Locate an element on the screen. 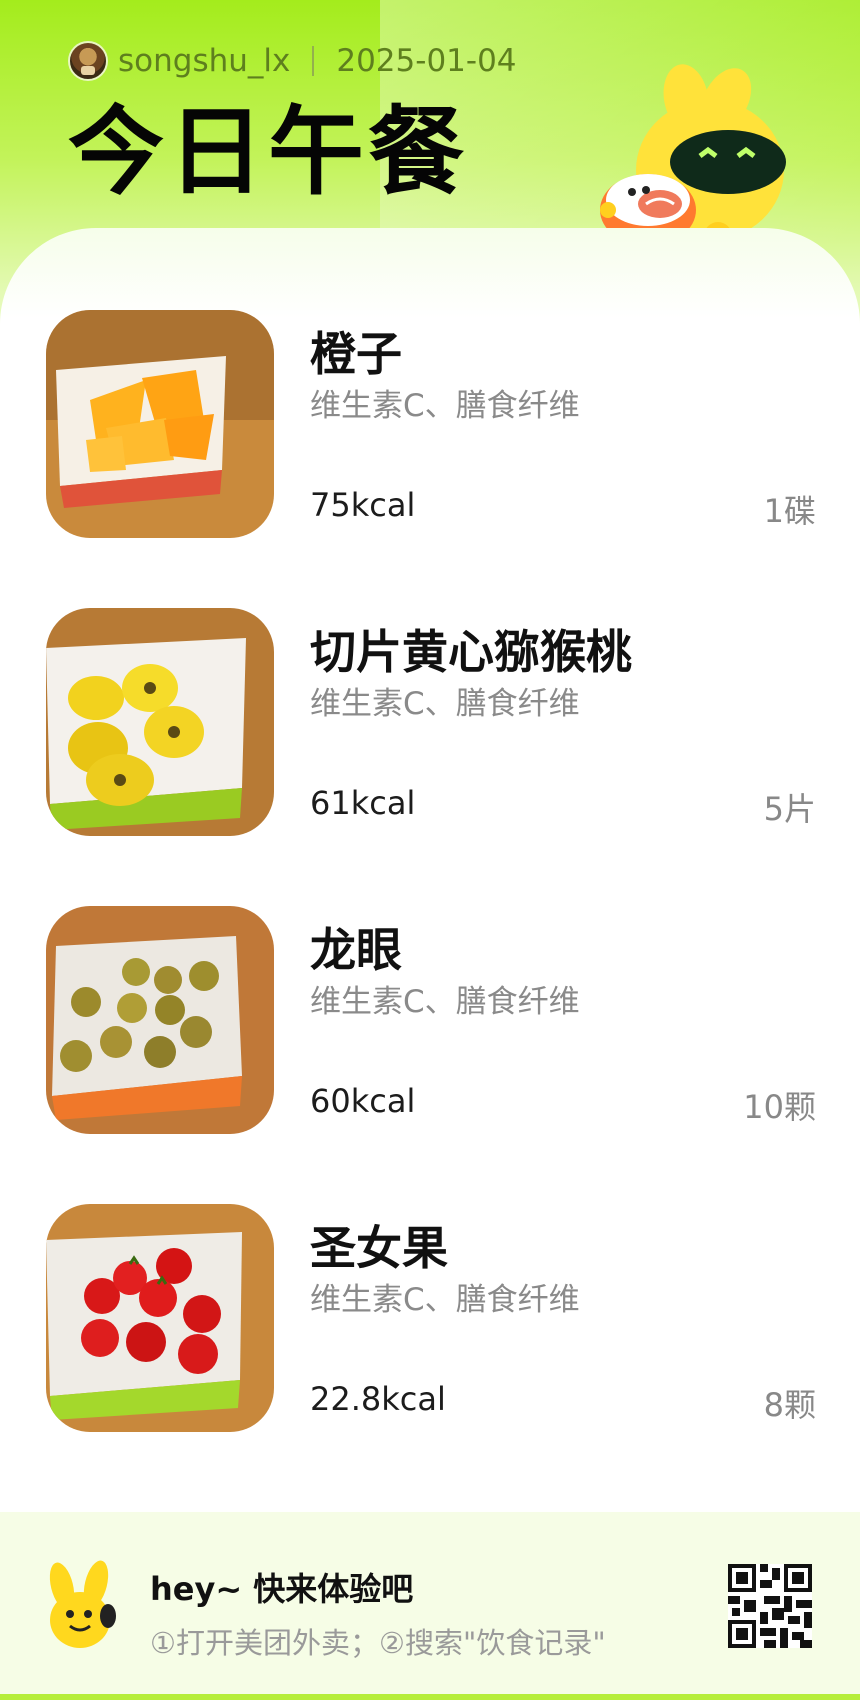  footer-accent-bar is located at coordinates (430, 1697).